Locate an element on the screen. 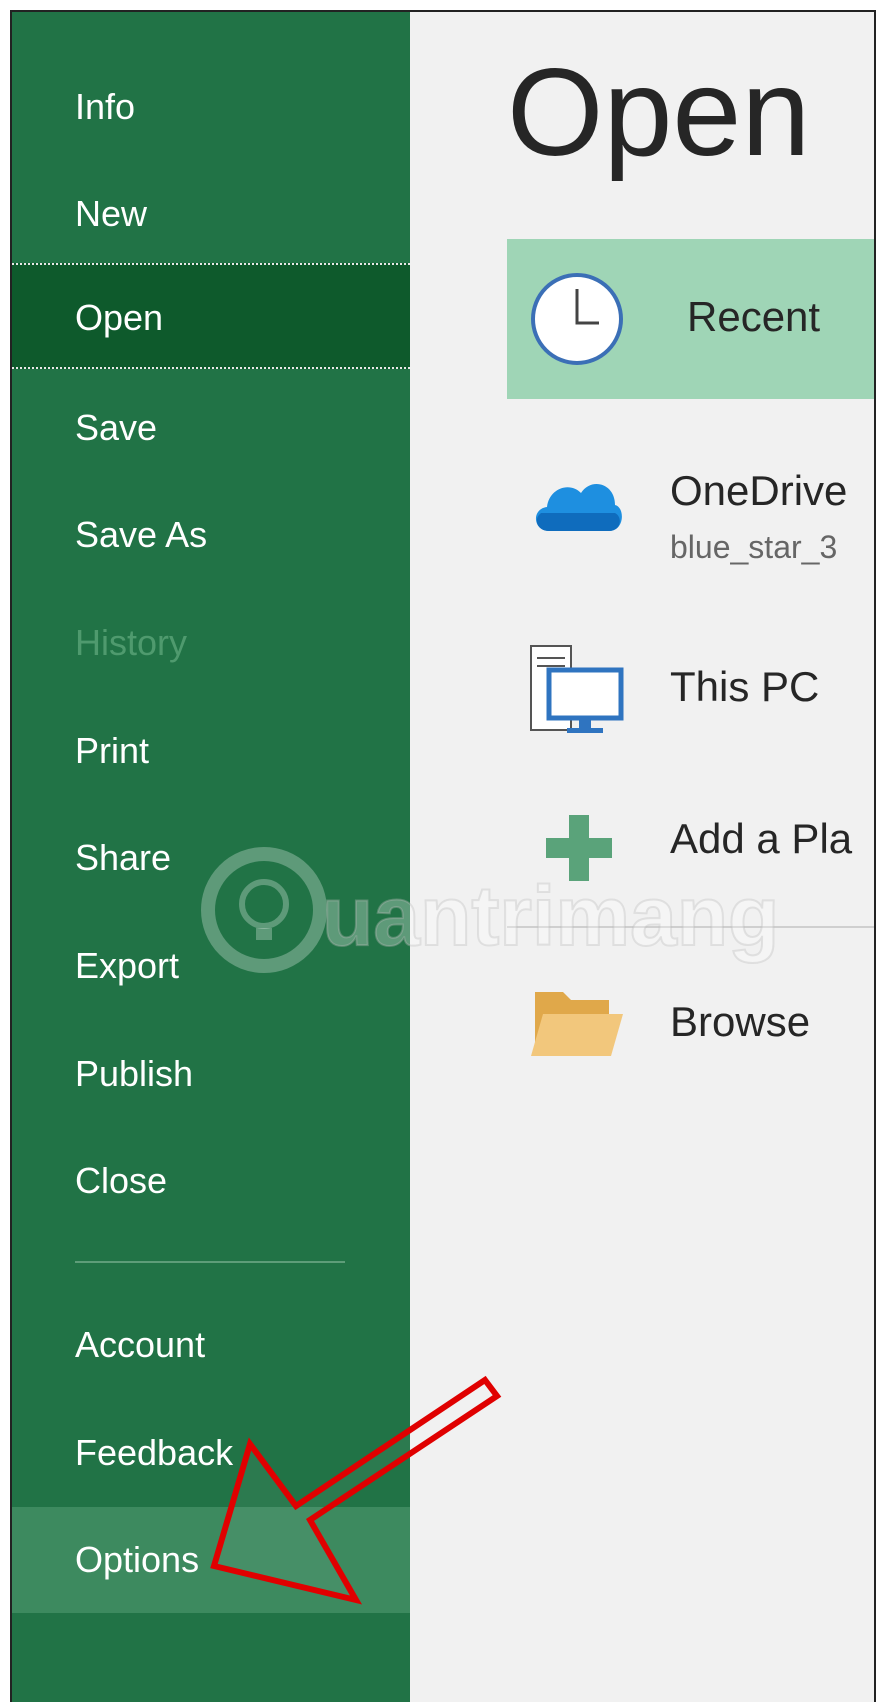 The image size is (884, 1702). cloud-icon is located at coordinates (578, 507).